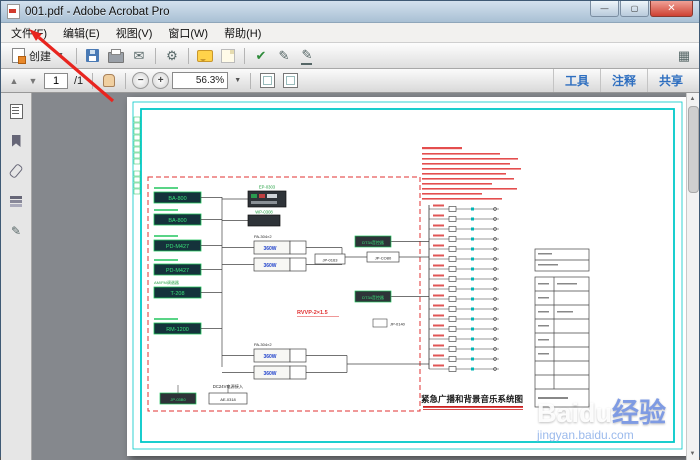  What do you see at coordinates (56, 80) in the screenshot?
I see `page-number-input` at bounding box center [56, 80].